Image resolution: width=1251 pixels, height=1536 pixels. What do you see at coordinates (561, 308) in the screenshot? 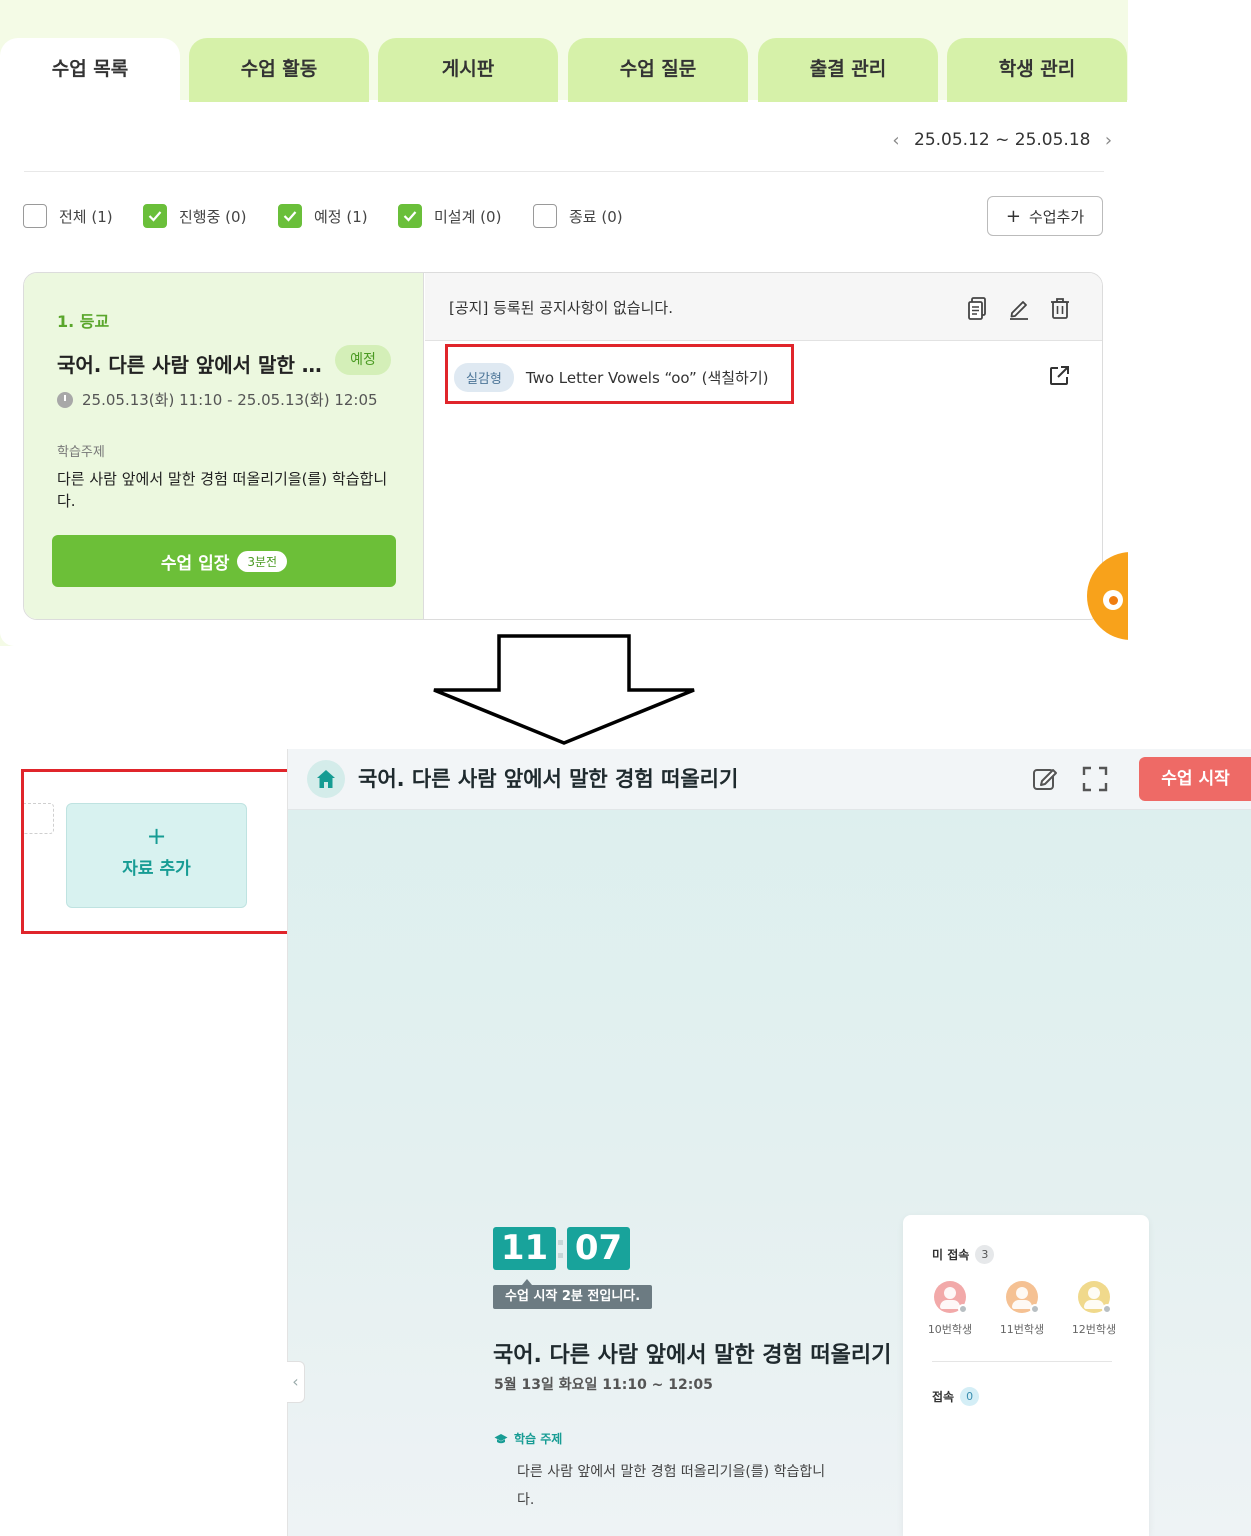
I see `notice-text: [공지] 등록된 공지사항이 없습니다.` at bounding box center [561, 308].